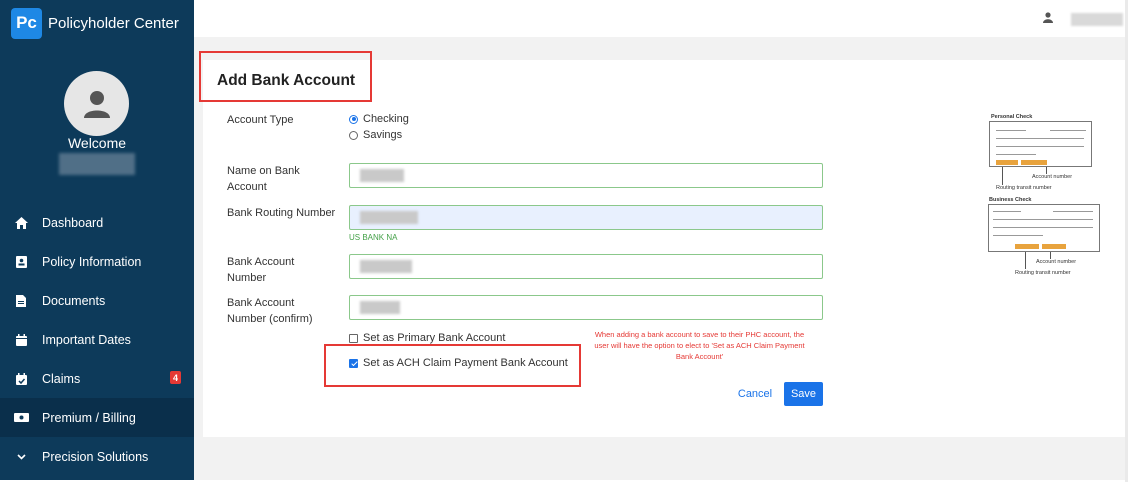 This screenshot has width=1128, height=482. Describe the element at coordinates (270, 311) in the screenshot. I see `account-number-confirm-label: Bank Account Number (confirm)` at that location.